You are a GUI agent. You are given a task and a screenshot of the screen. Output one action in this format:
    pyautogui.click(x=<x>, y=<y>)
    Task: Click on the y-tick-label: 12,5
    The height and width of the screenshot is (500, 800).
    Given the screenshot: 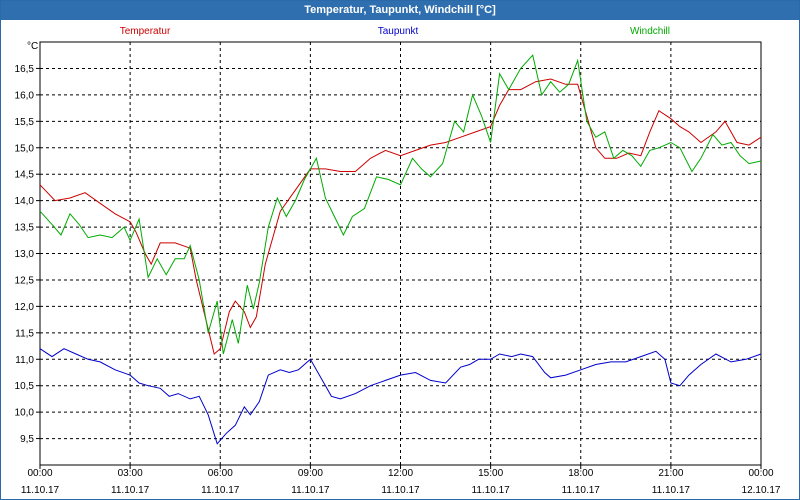 What is the action you would take?
    pyautogui.click(x=25, y=280)
    